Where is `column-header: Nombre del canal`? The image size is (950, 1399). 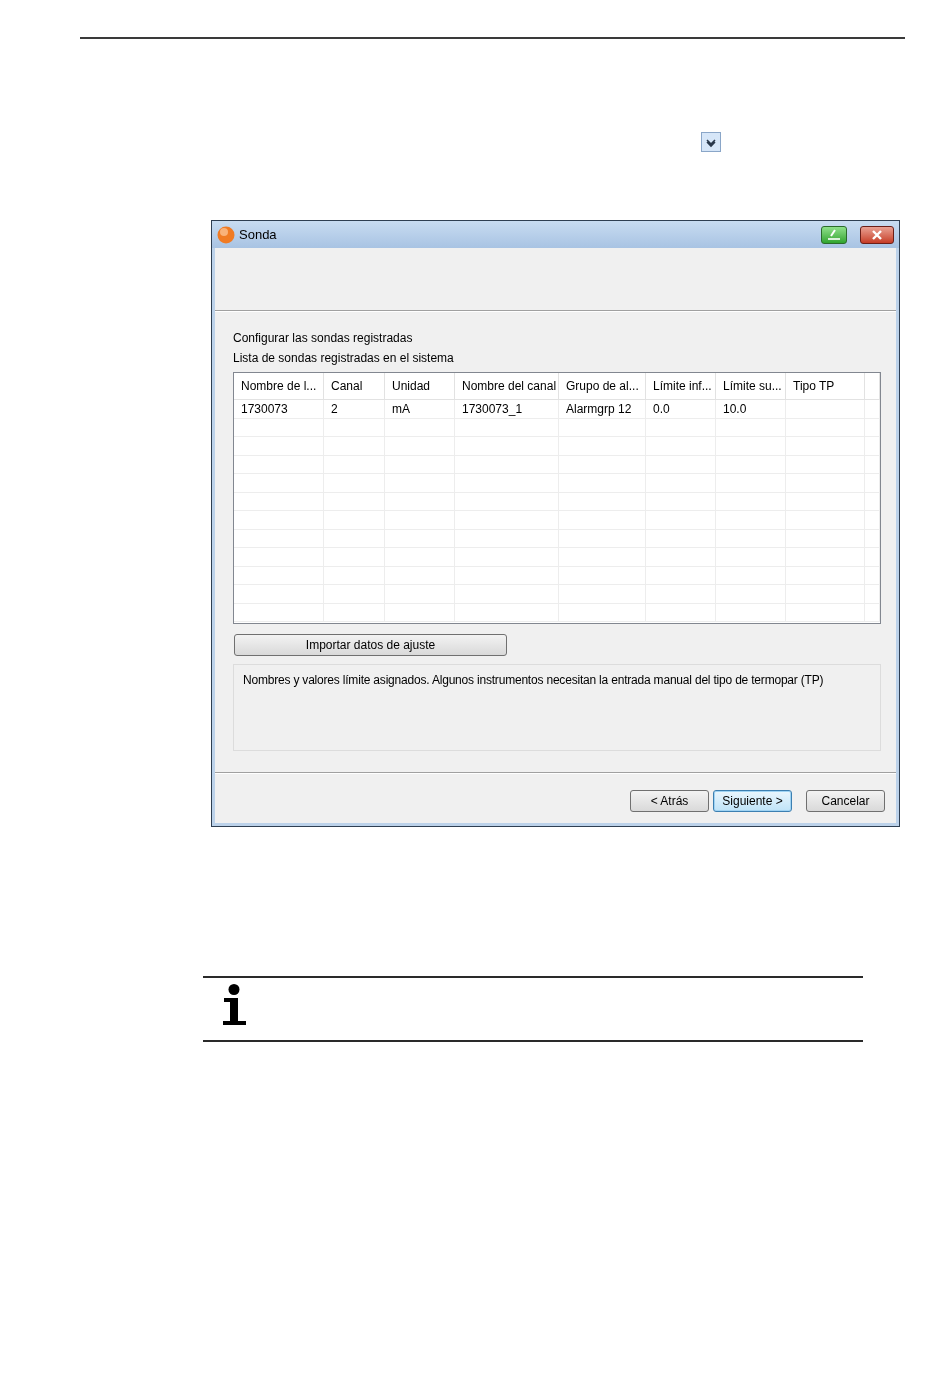
column-header: Nombre del canal is located at coordinates (509, 386).